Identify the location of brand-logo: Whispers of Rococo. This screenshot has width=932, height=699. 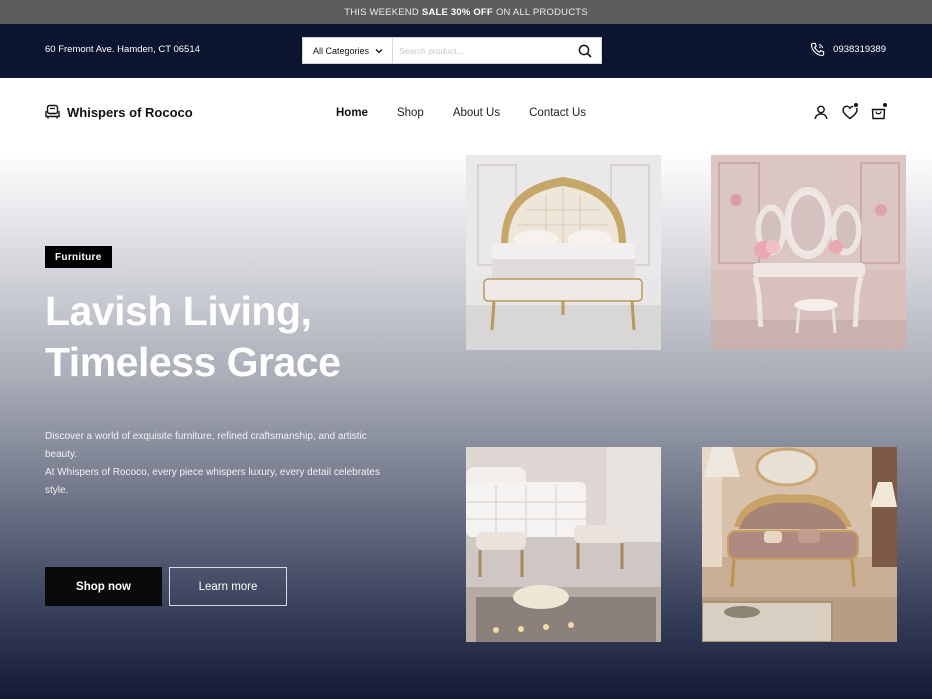
(119, 112).